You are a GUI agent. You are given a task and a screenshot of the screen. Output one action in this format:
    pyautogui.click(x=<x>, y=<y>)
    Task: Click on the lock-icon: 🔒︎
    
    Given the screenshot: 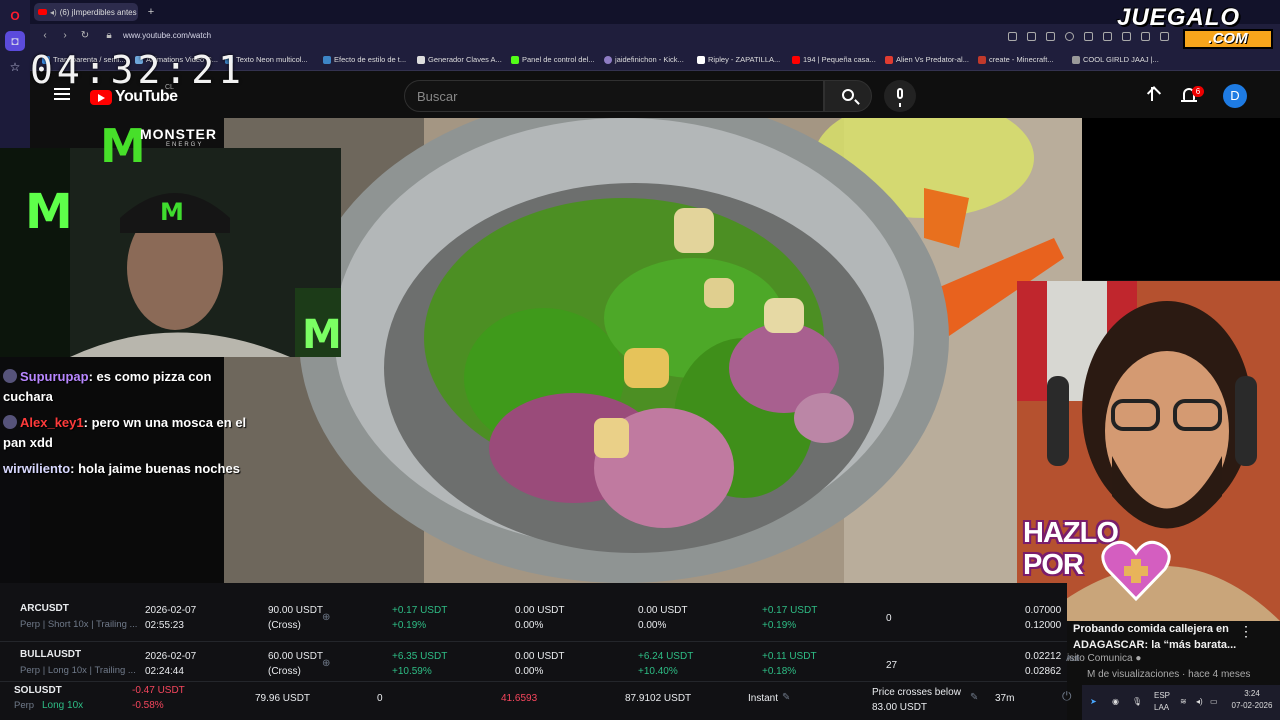 What is the action you would take?
    pyautogui.click(x=109, y=35)
    